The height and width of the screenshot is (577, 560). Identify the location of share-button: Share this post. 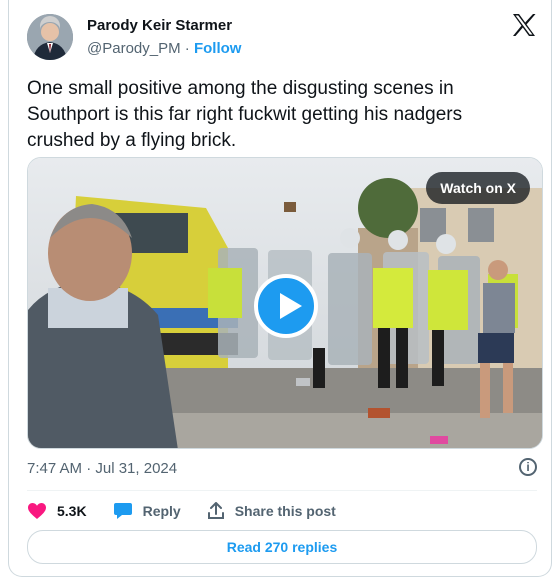
(271, 511).